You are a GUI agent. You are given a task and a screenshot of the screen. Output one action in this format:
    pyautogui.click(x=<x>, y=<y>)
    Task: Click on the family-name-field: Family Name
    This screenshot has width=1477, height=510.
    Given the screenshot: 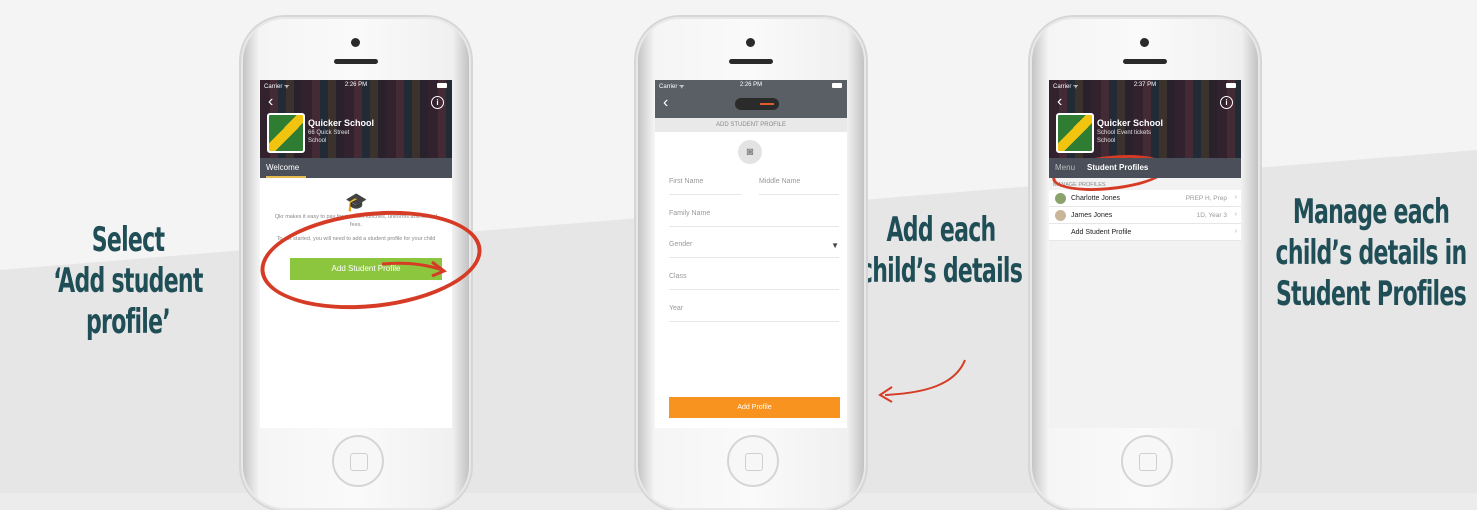 What is the action you would take?
    pyautogui.click(x=754, y=218)
    